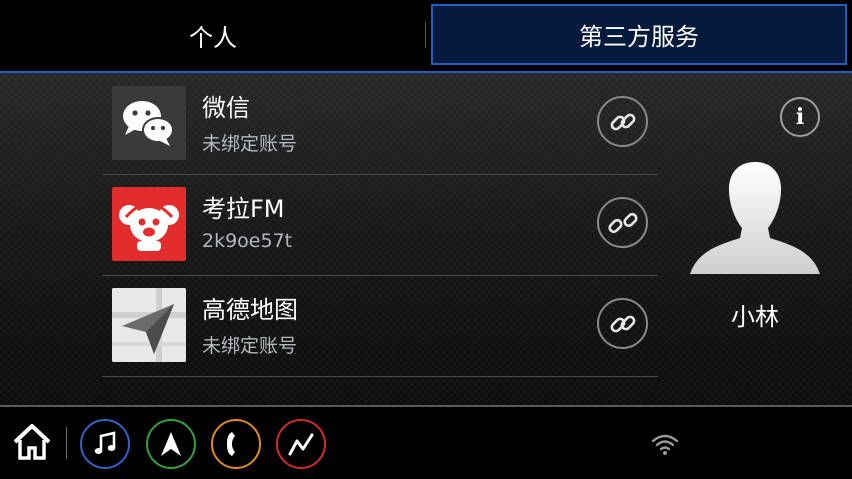  I want to click on koala-fm-icon, so click(149, 224).